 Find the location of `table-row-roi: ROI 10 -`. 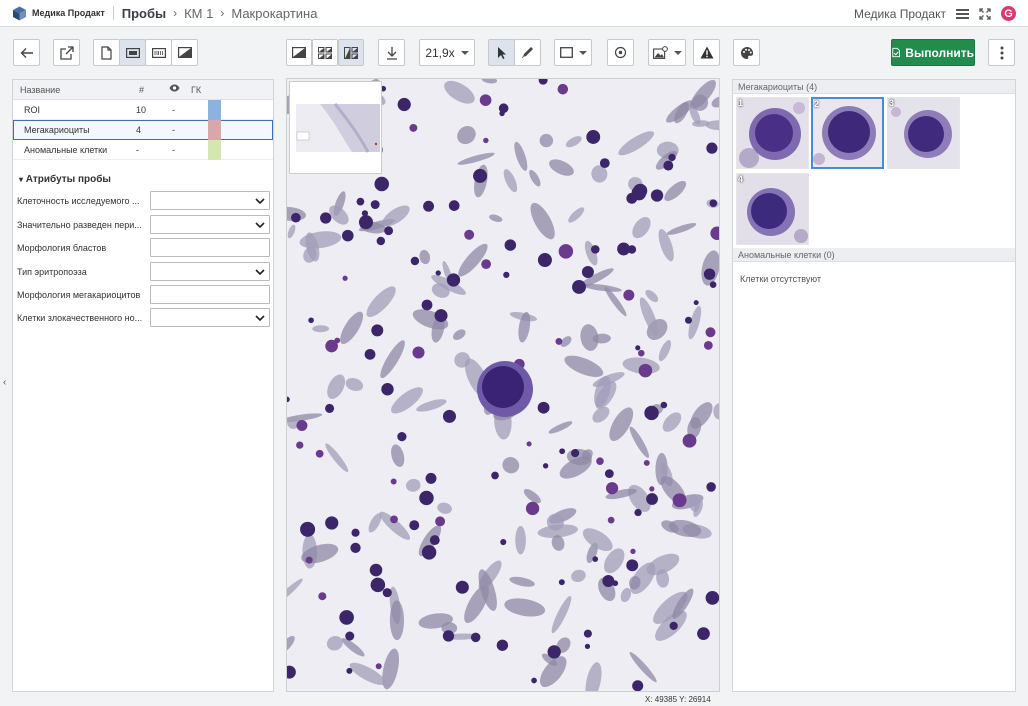

table-row-roi: ROI 10 - is located at coordinates (143, 110).